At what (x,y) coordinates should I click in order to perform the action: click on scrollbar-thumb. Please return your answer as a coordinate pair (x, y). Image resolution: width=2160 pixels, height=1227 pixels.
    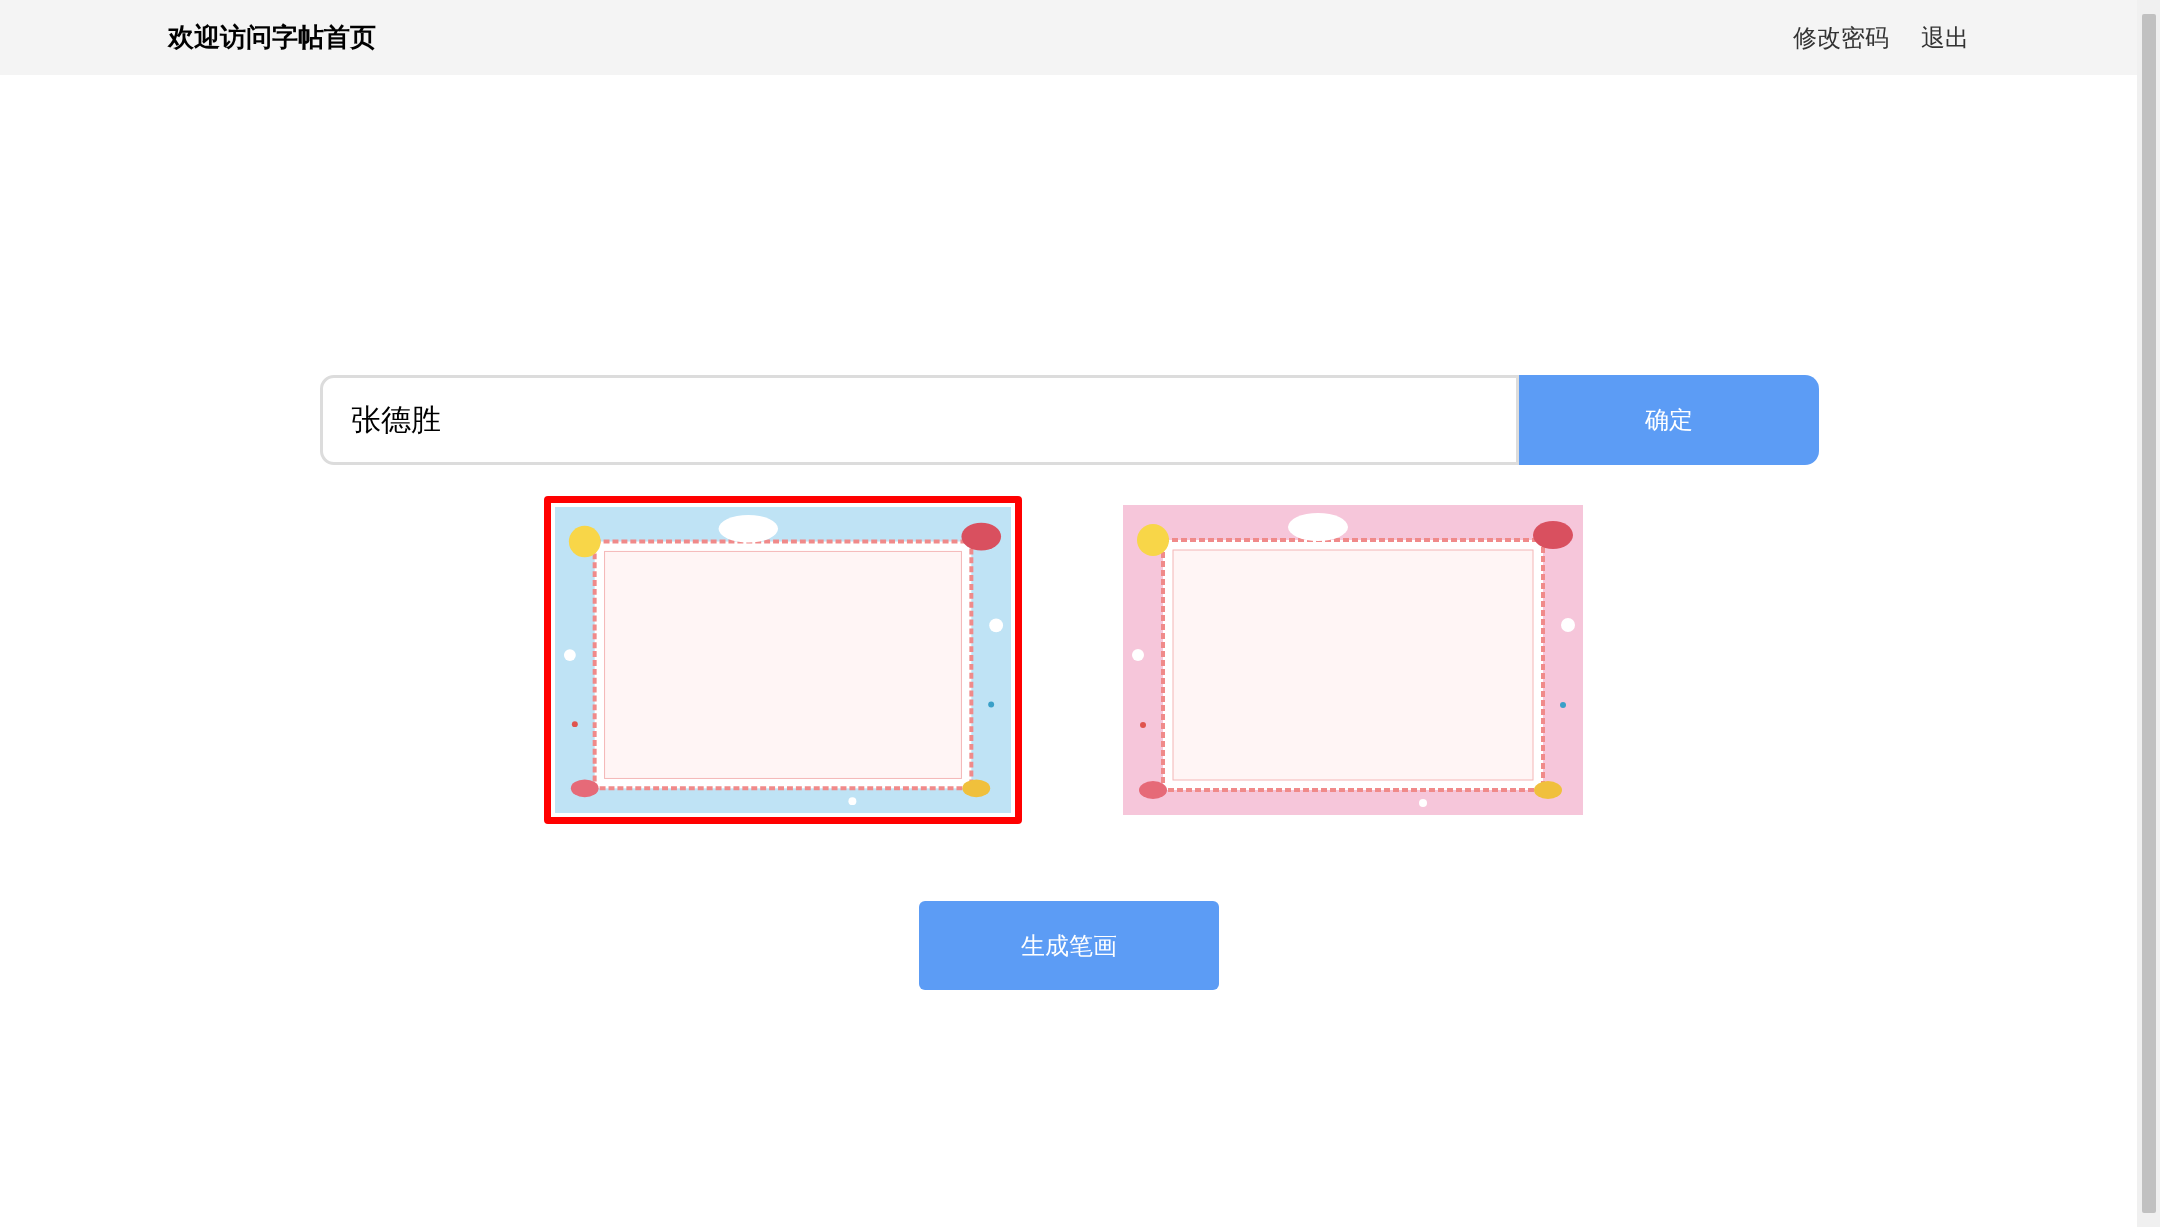
    Looking at the image, I should click on (2148, 613).